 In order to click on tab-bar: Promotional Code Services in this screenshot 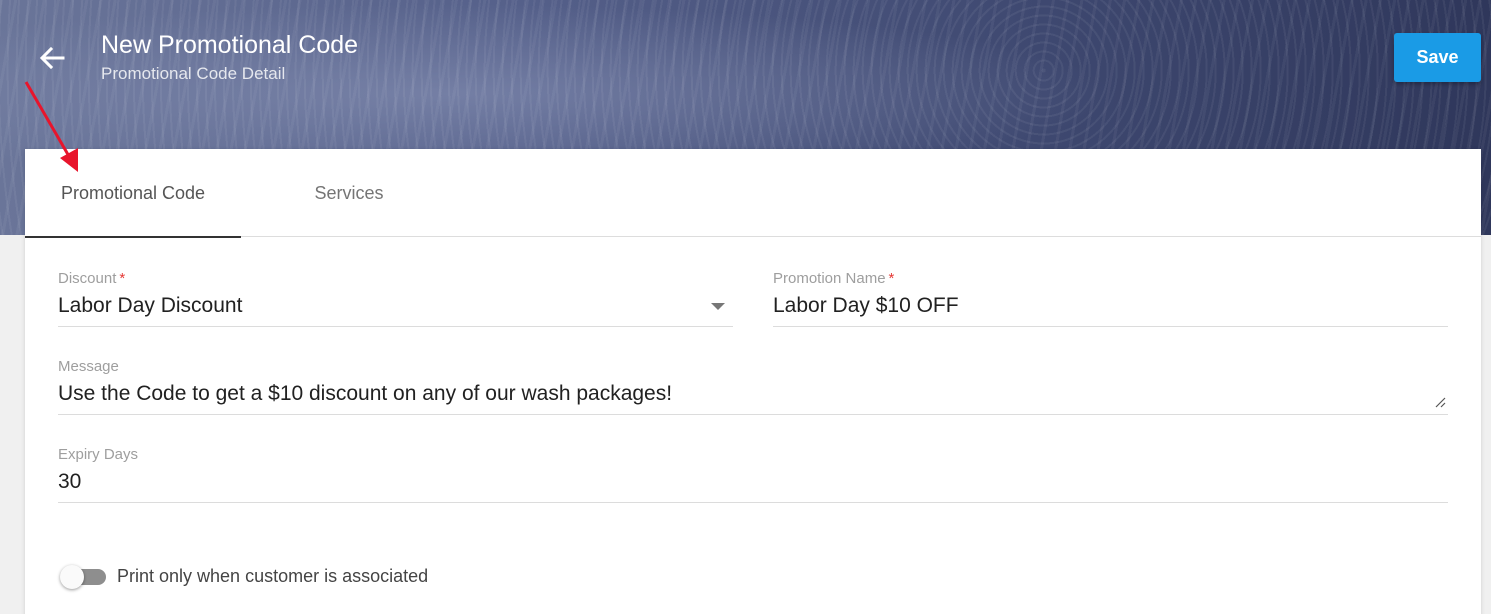, I will do `click(753, 193)`.